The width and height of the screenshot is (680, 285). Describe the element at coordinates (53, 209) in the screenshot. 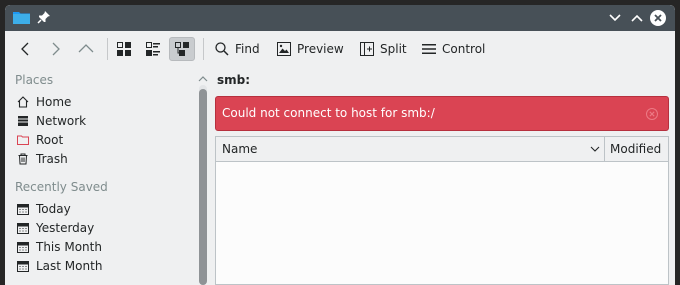

I see `sidebar-item-label: Today` at that location.